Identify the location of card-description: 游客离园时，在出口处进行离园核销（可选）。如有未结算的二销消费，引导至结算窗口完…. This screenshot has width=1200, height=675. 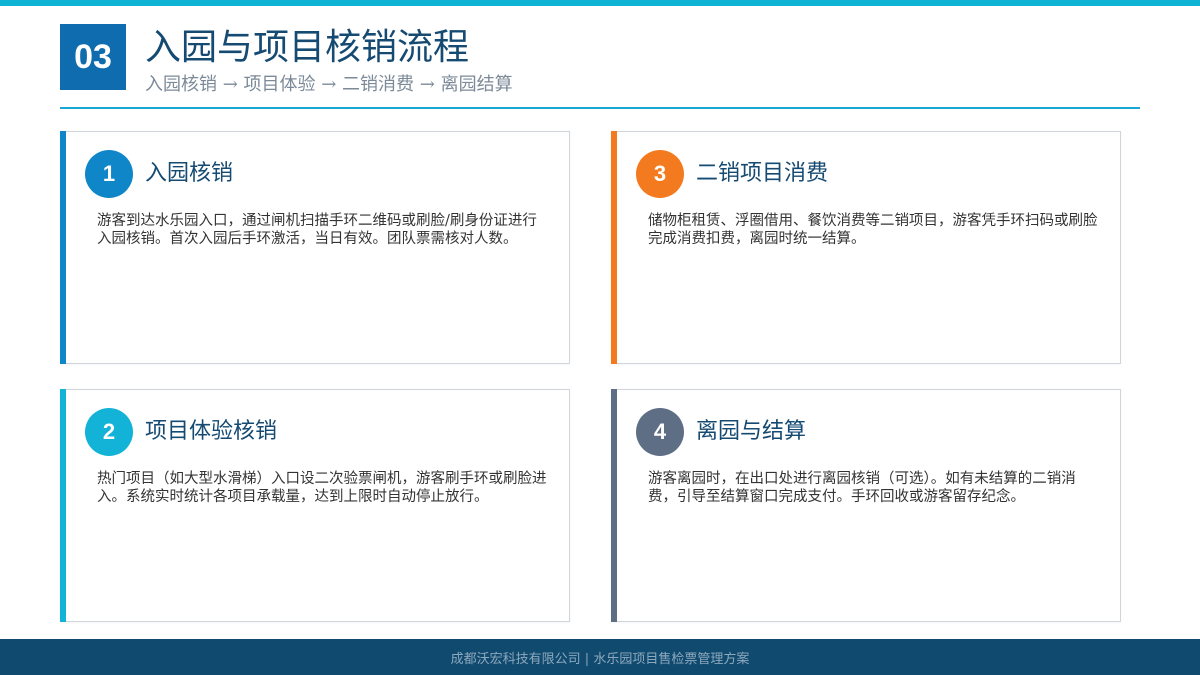
(862, 488).